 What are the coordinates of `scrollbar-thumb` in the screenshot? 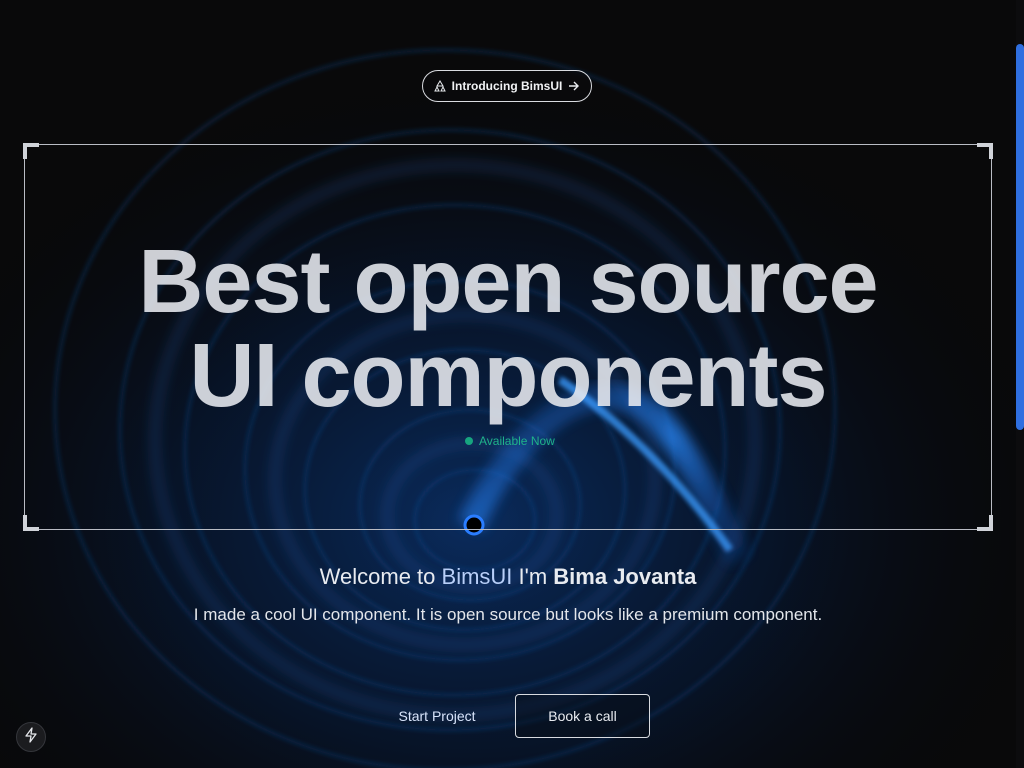 It's located at (1020, 237).